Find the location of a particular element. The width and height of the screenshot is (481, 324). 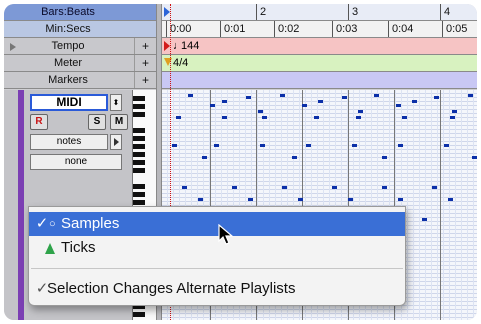

min-secs-ruler-header: Min:Secs is located at coordinates (80, 29).